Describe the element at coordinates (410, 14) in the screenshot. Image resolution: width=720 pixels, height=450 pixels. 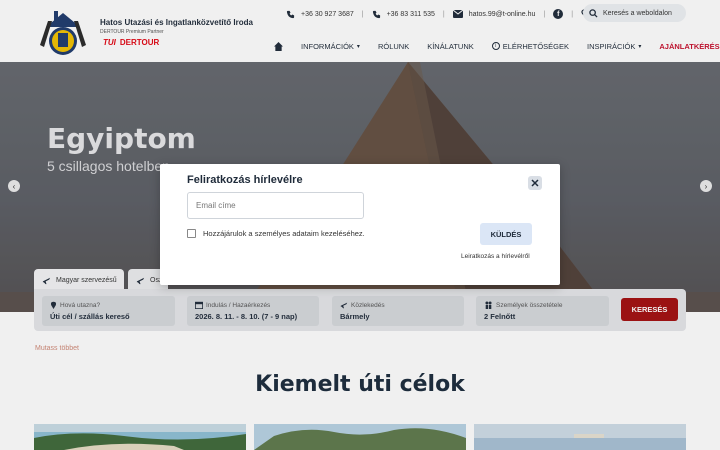
I see `phone-number-2: +36 83 311 535` at that location.